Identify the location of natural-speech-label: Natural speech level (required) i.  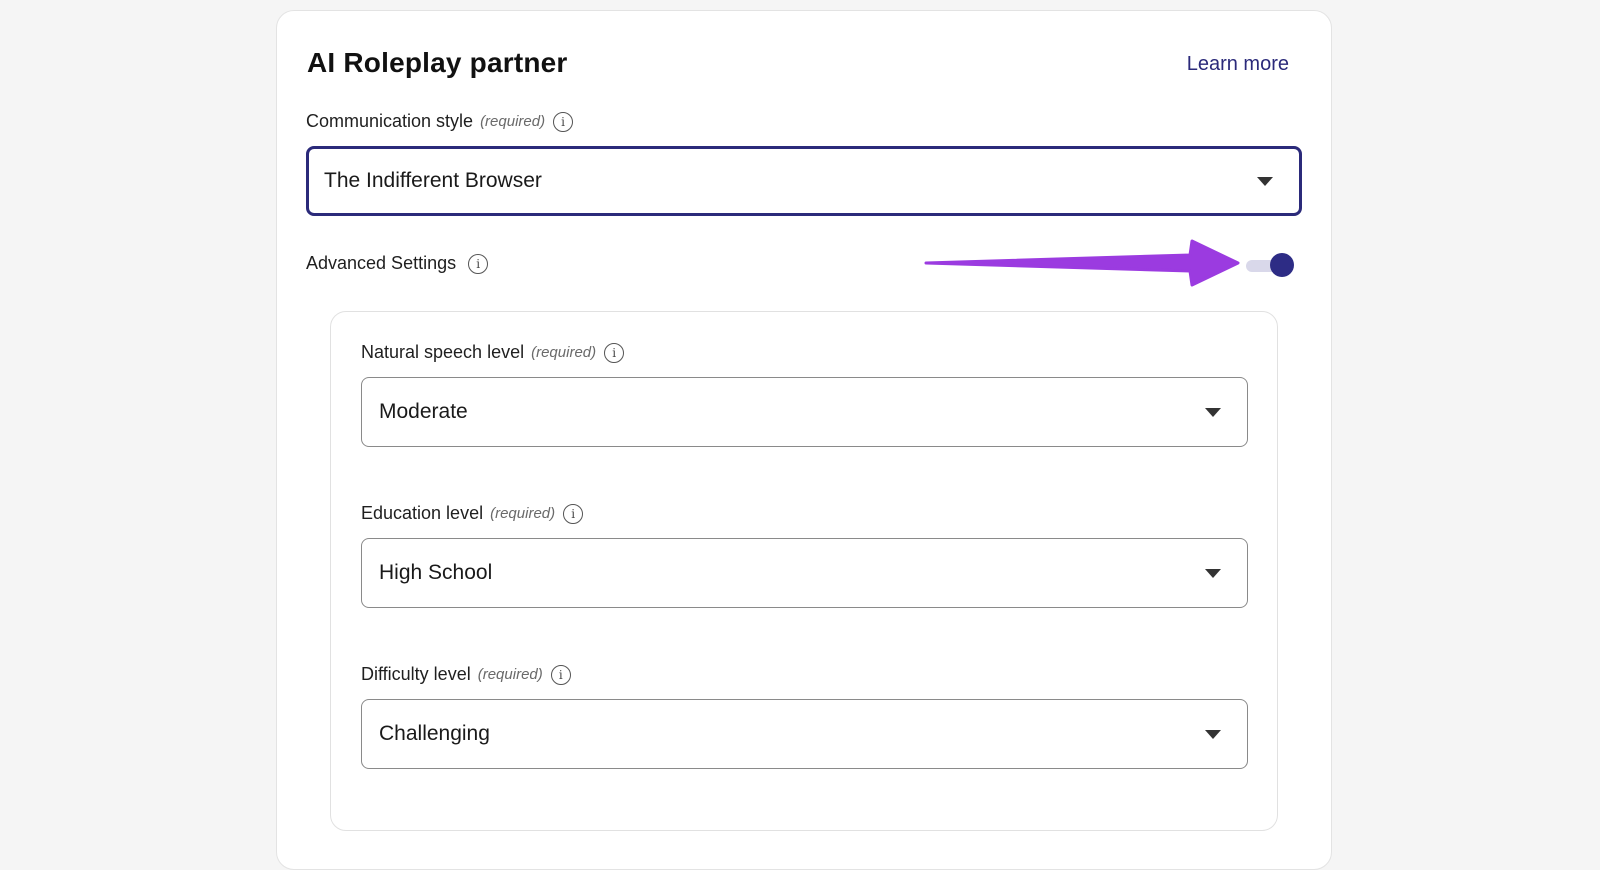
(493, 352).